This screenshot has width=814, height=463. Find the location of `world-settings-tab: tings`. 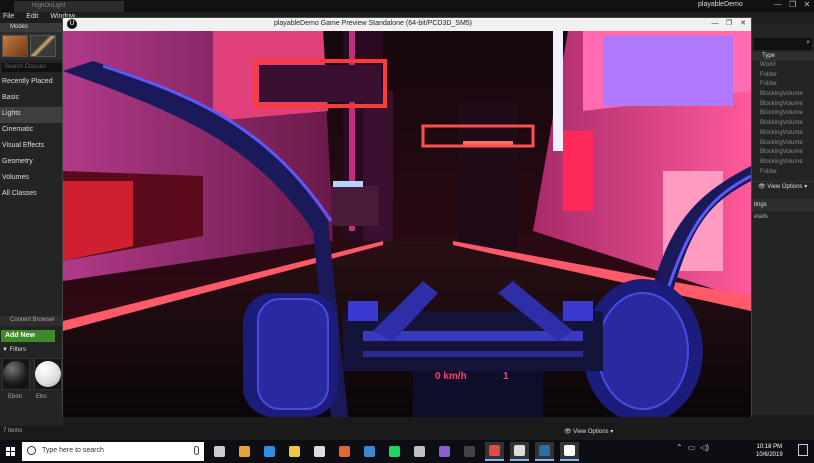

world-settings-tab: tings is located at coordinates (783, 205).